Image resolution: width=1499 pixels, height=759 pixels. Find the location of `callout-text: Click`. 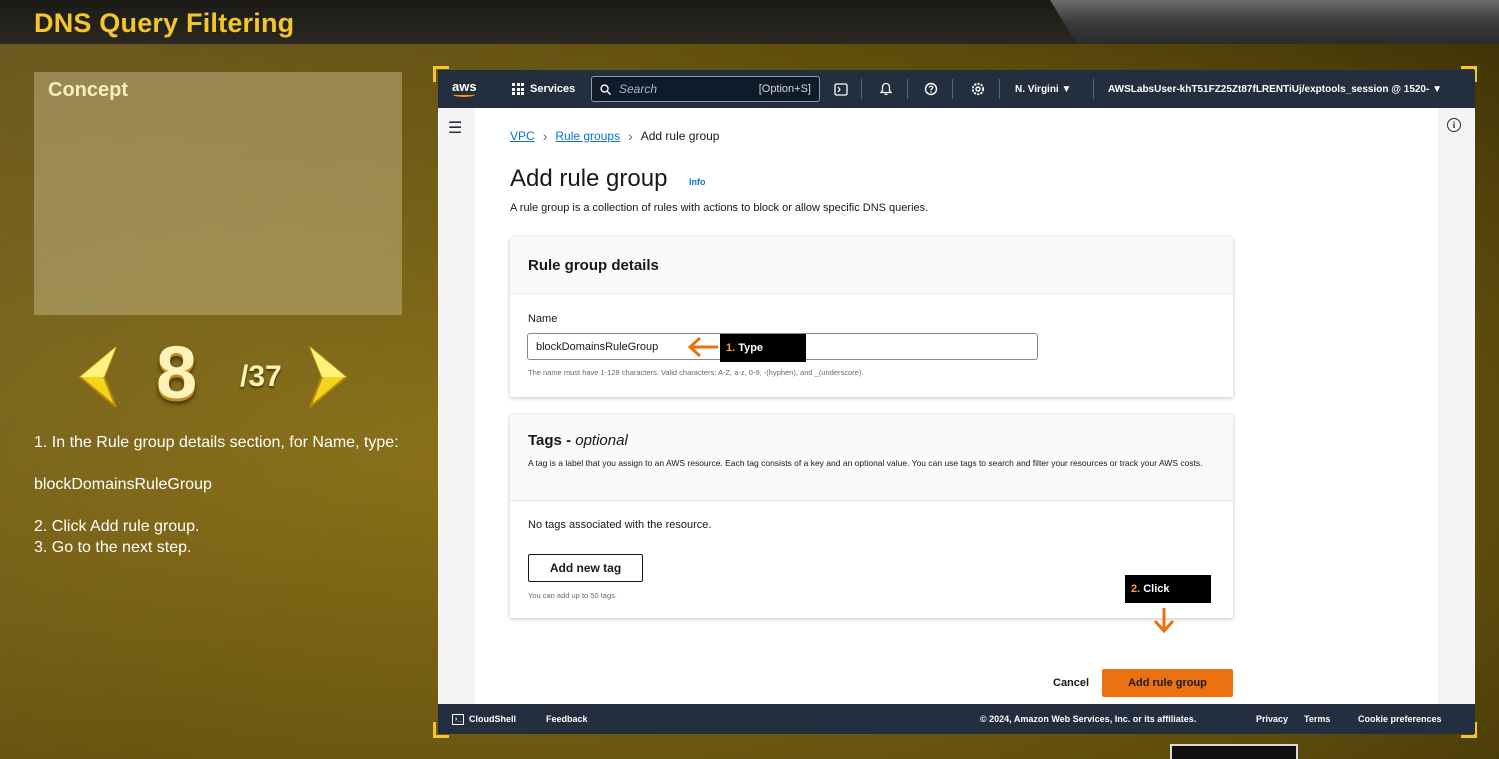

callout-text: Click is located at coordinates (1156, 589).